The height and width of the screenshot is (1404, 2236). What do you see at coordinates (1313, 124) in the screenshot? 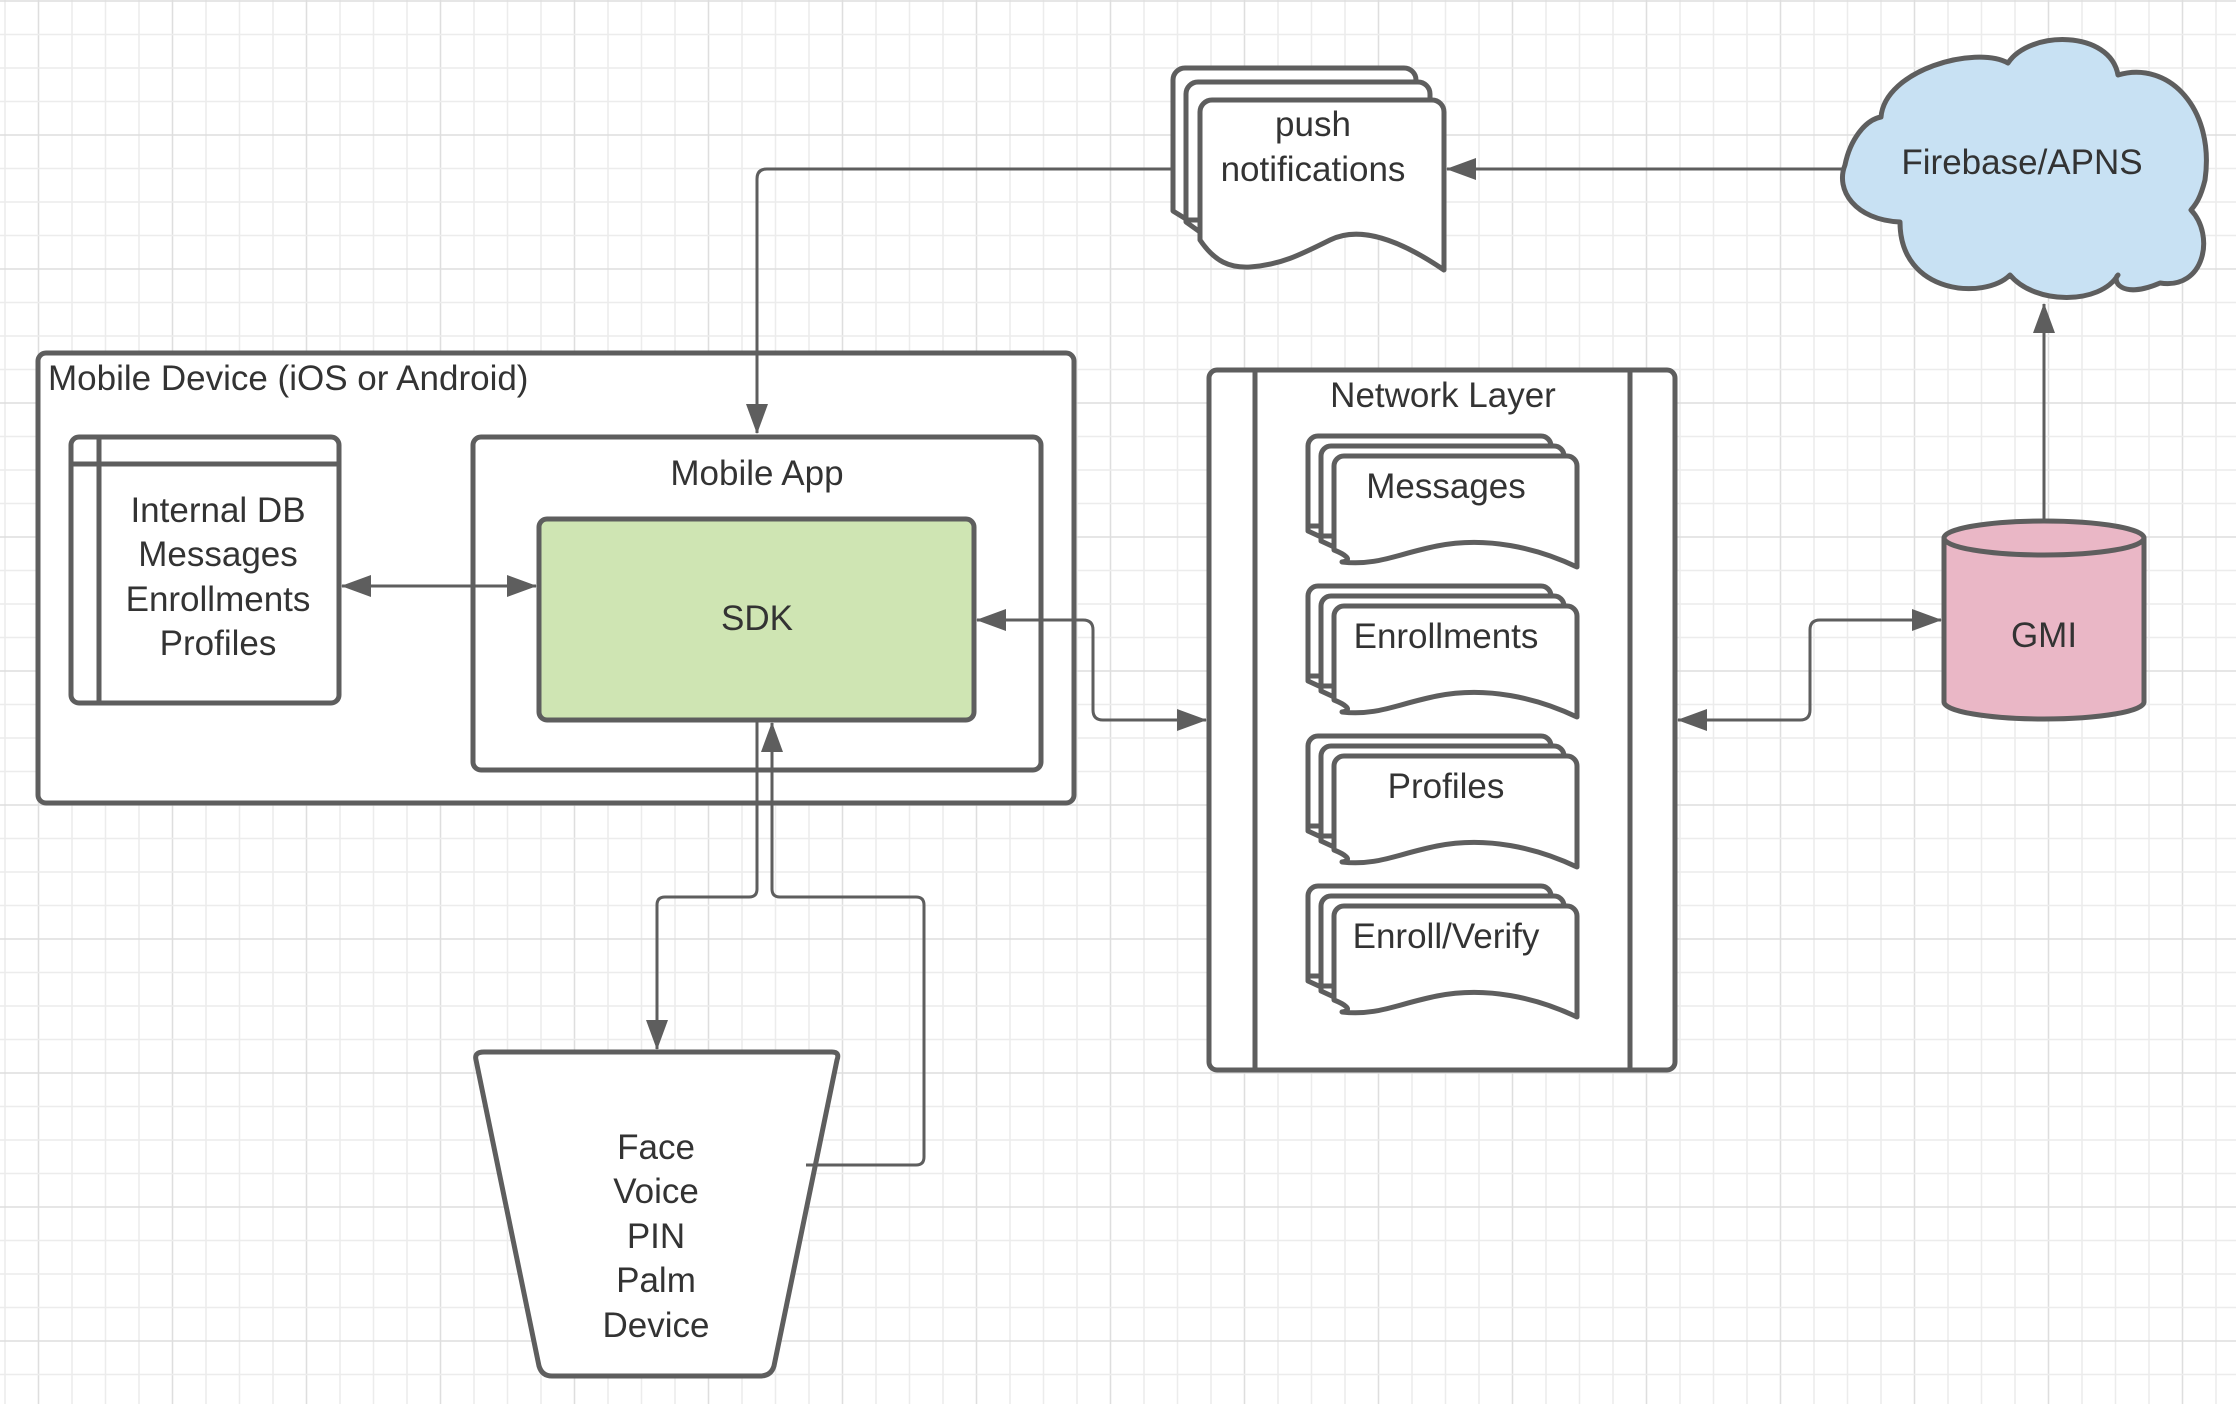
I see `push-notifications-line: push` at bounding box center [1313, 124].